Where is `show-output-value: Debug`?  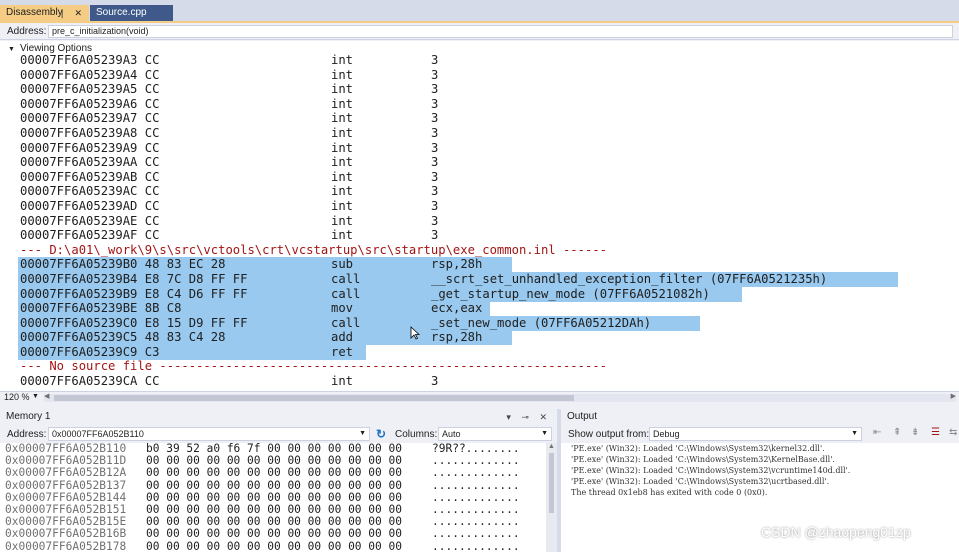
show-output-value: Debug is located at coordinates (666, 434).